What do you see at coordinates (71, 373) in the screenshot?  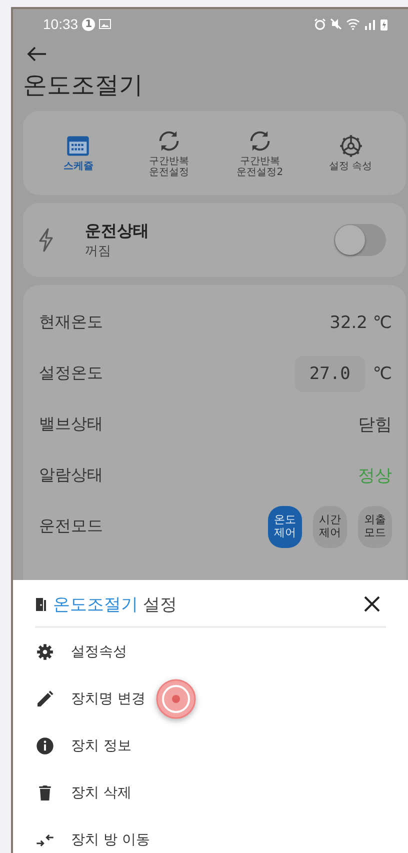 I see `row-label: 설정온도` at bounding box center [71, 373].